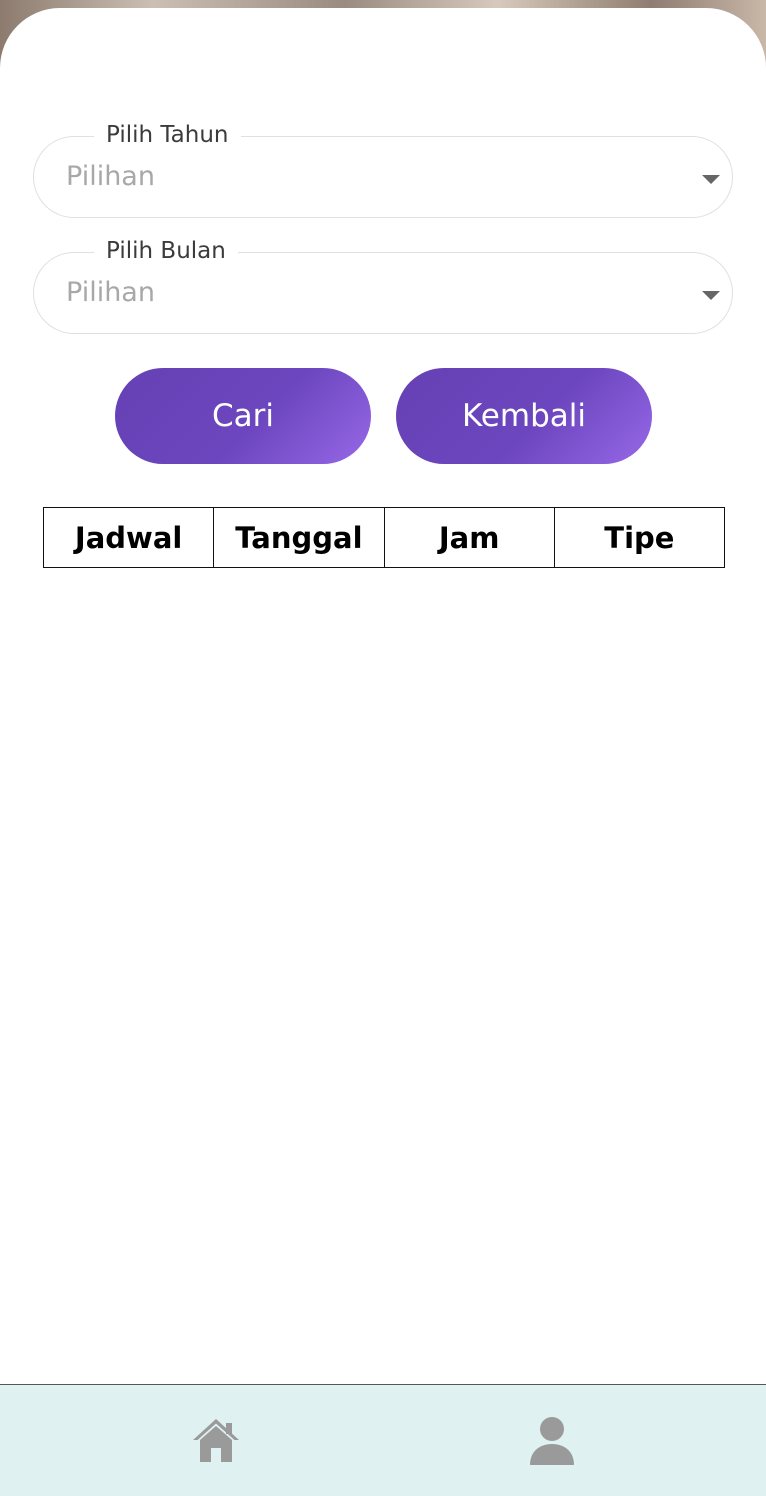  I want to click on table-header-jam: Jam, so click(469, 537).